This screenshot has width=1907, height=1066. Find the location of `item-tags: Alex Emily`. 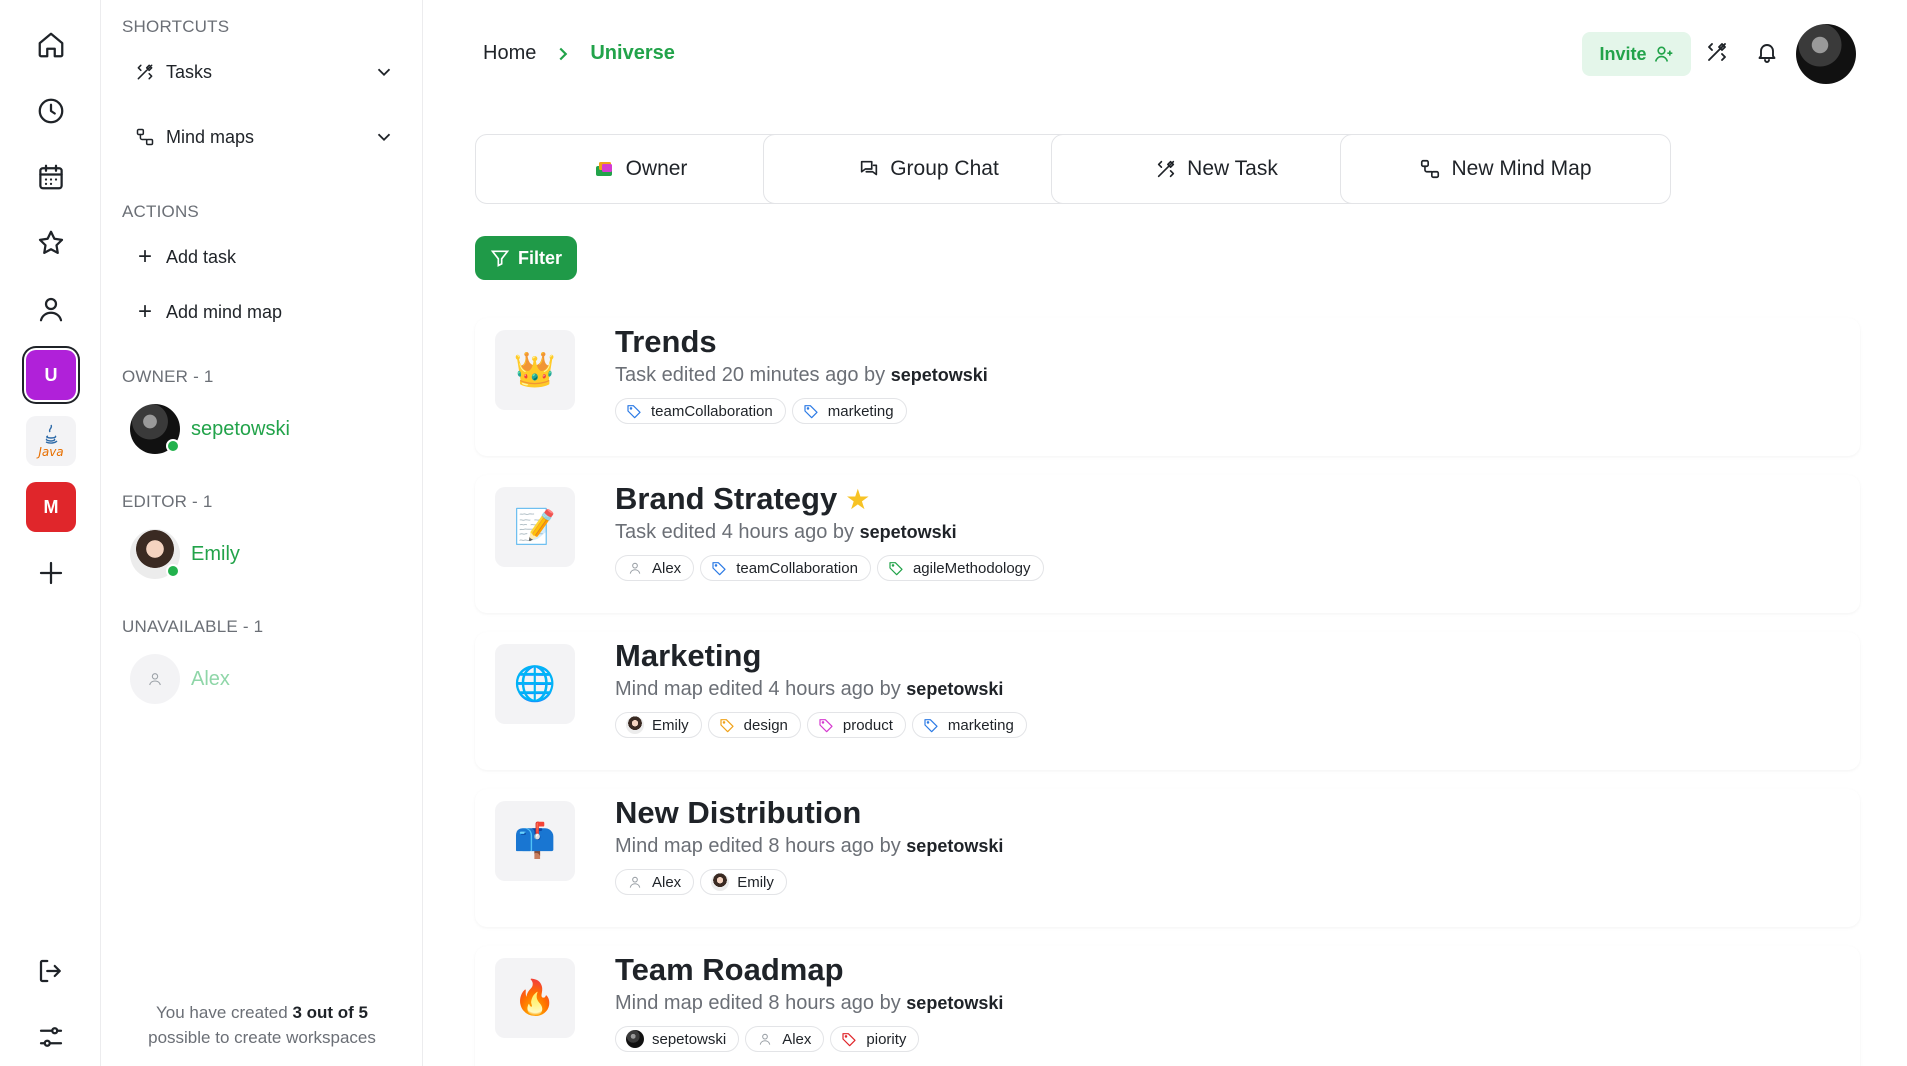

item-tags: Alex Emily is located at coordinates (704, 882).